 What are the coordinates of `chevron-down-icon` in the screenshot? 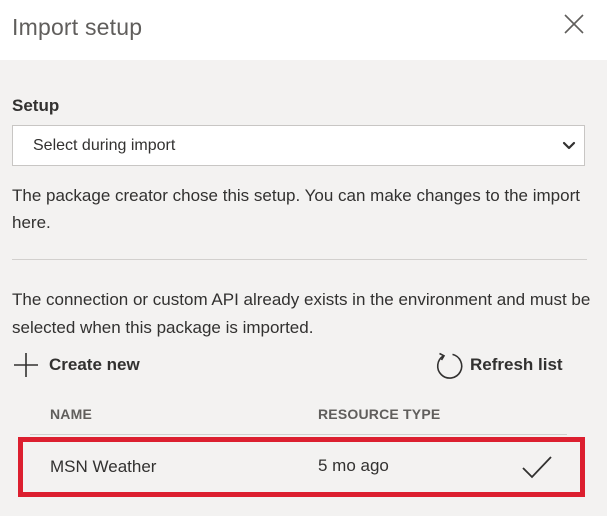 It's located at (569, 145).